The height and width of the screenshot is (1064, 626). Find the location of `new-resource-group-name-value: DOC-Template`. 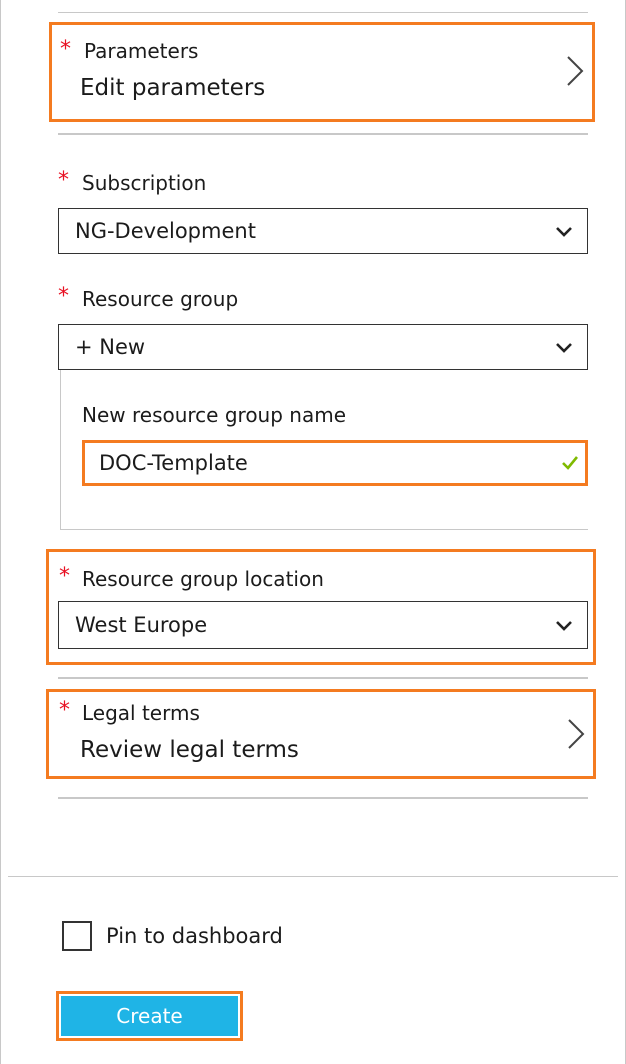

new-resource-group-name-value: DOC-Template is located at coordinates (173, 463).